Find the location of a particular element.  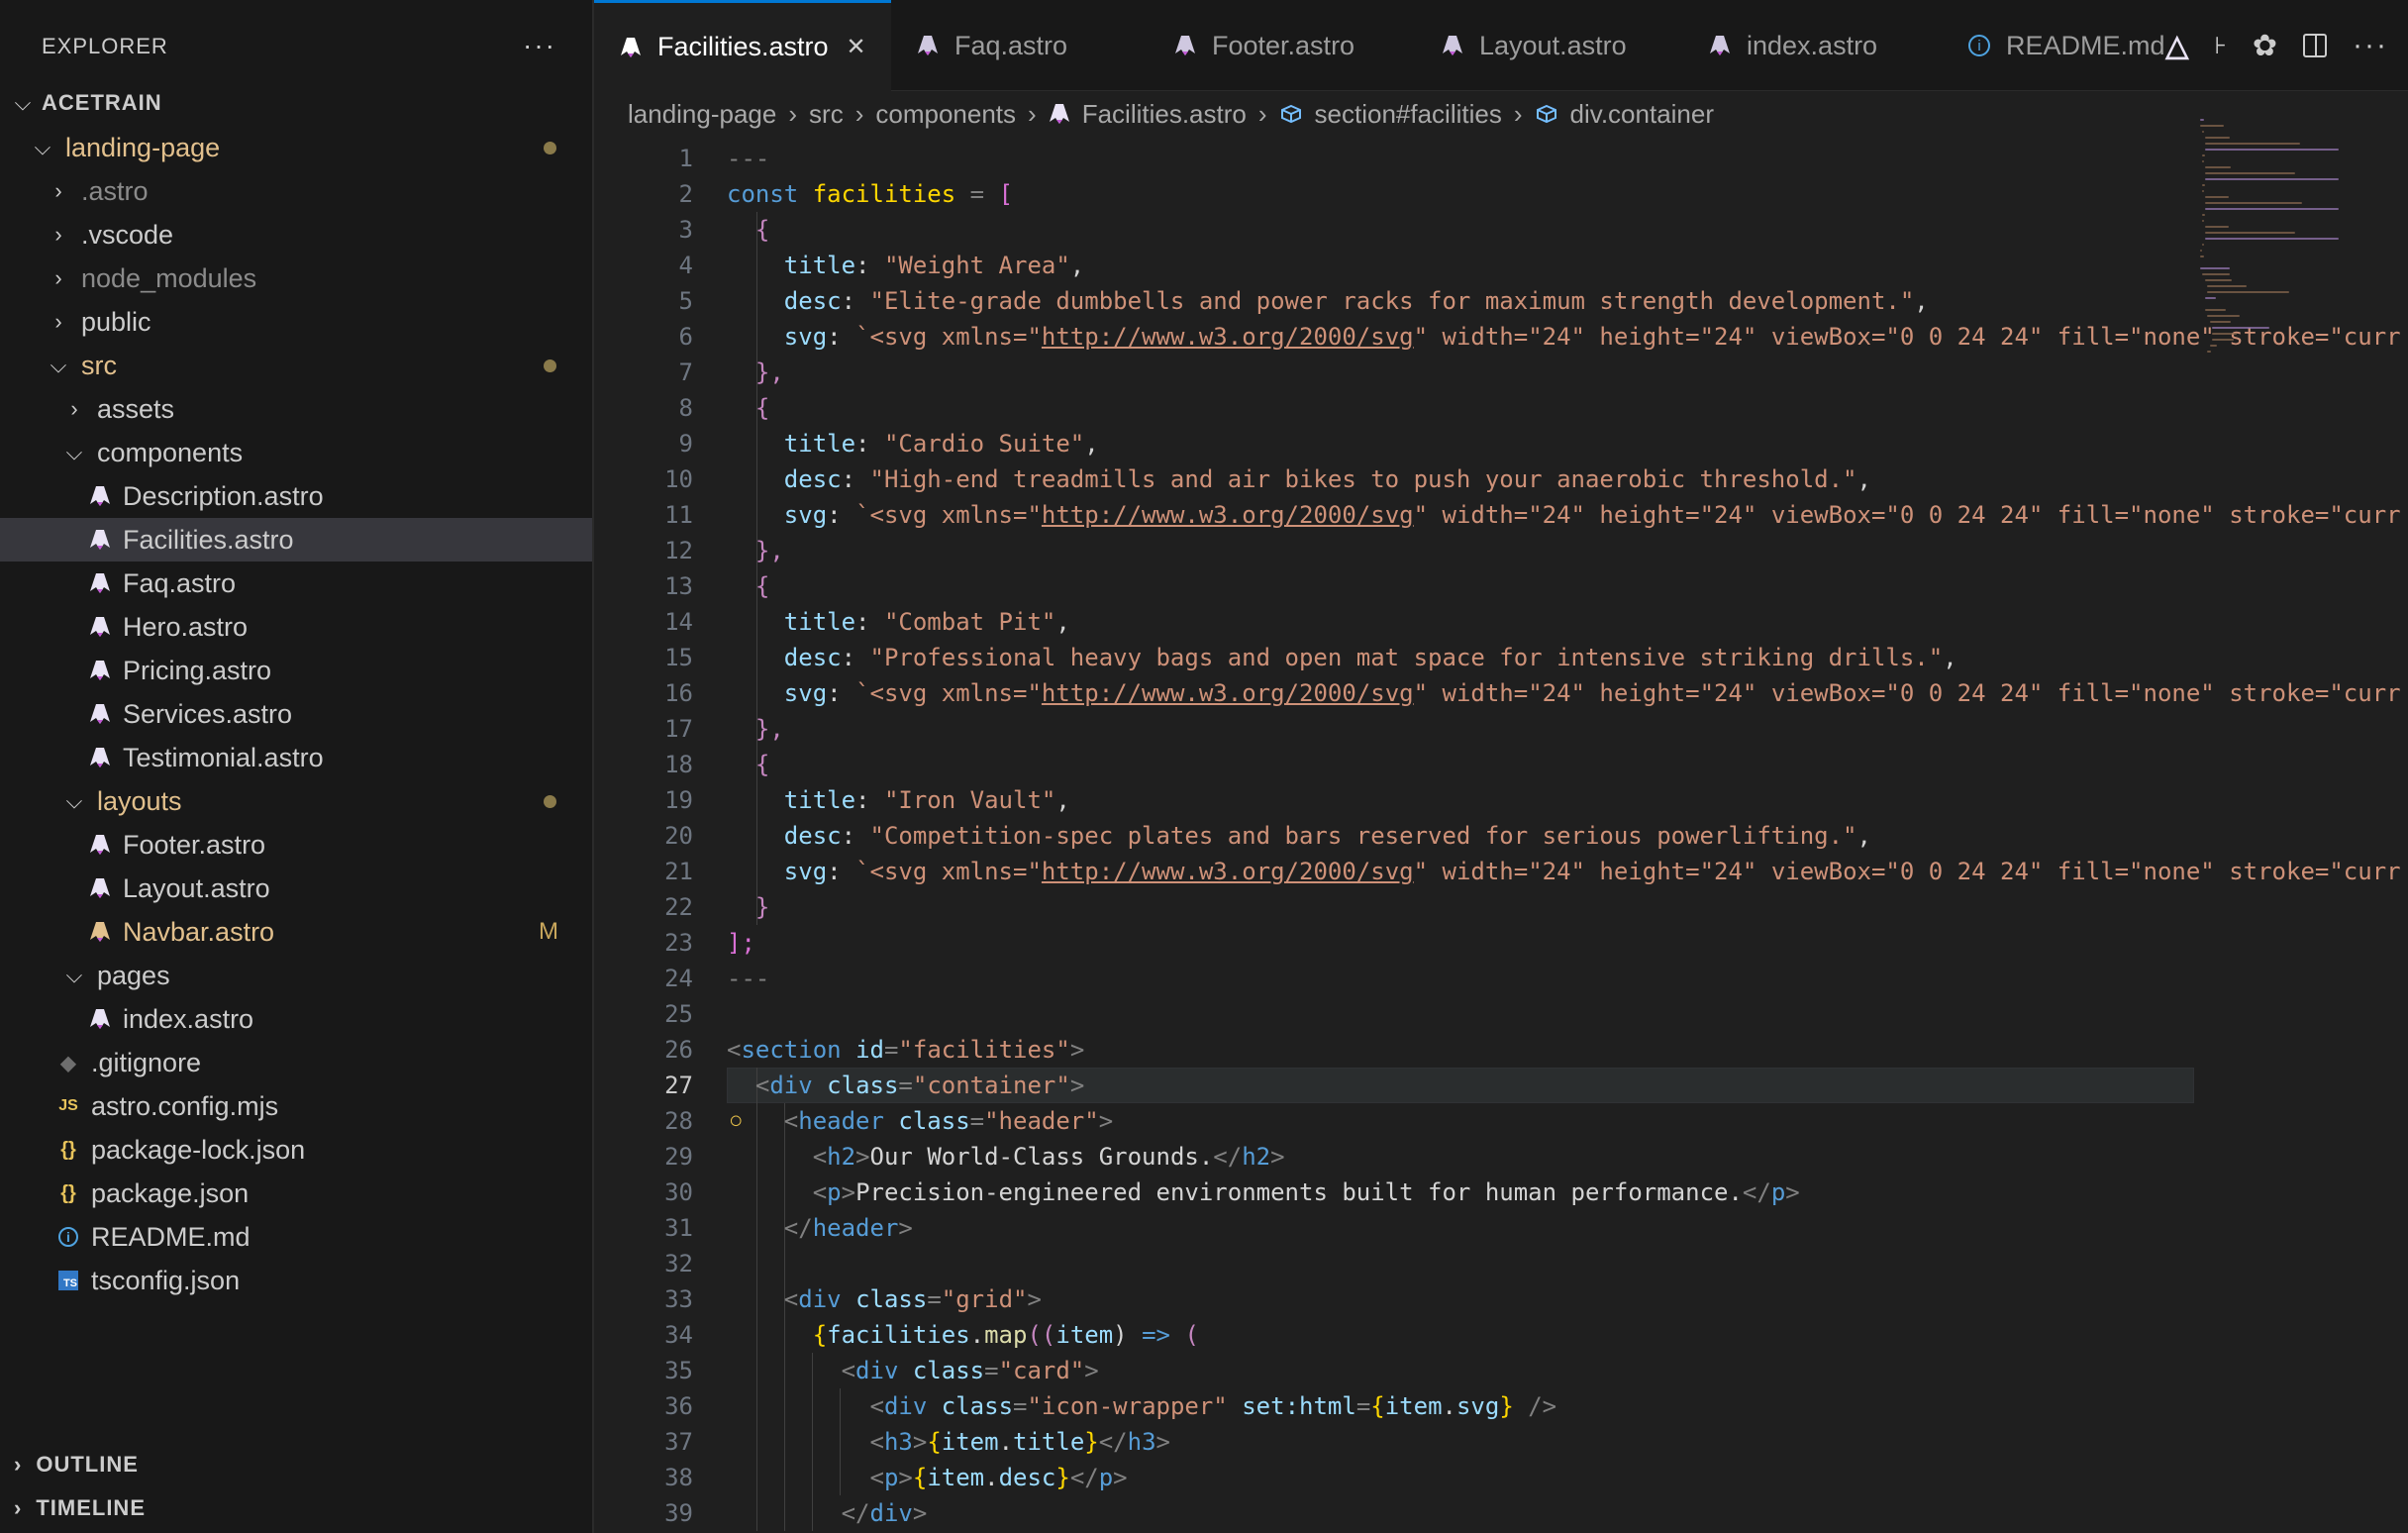

code-line: <h2>Our World-Class Grounds.</h2> is located at coordinates (1006, 1157).